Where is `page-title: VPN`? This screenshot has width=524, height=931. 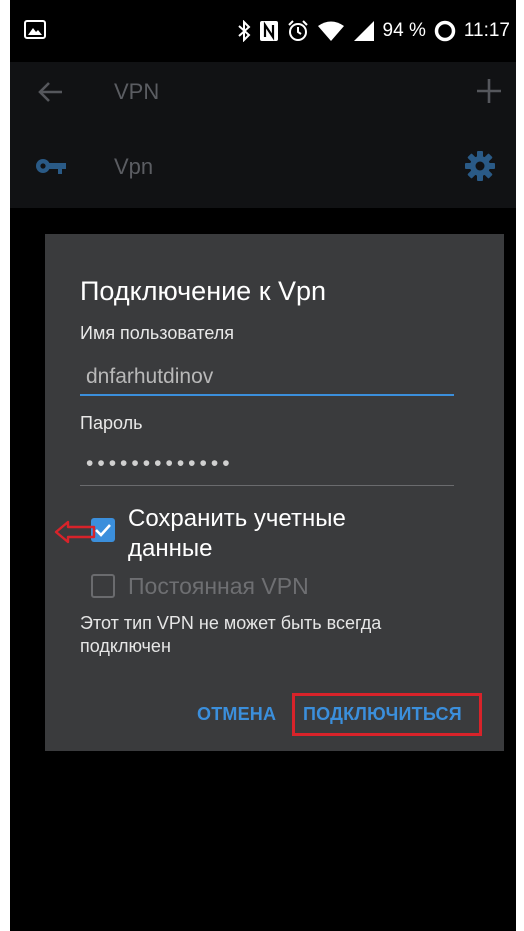
page-title: VPN is located at coordinates (137, 91).